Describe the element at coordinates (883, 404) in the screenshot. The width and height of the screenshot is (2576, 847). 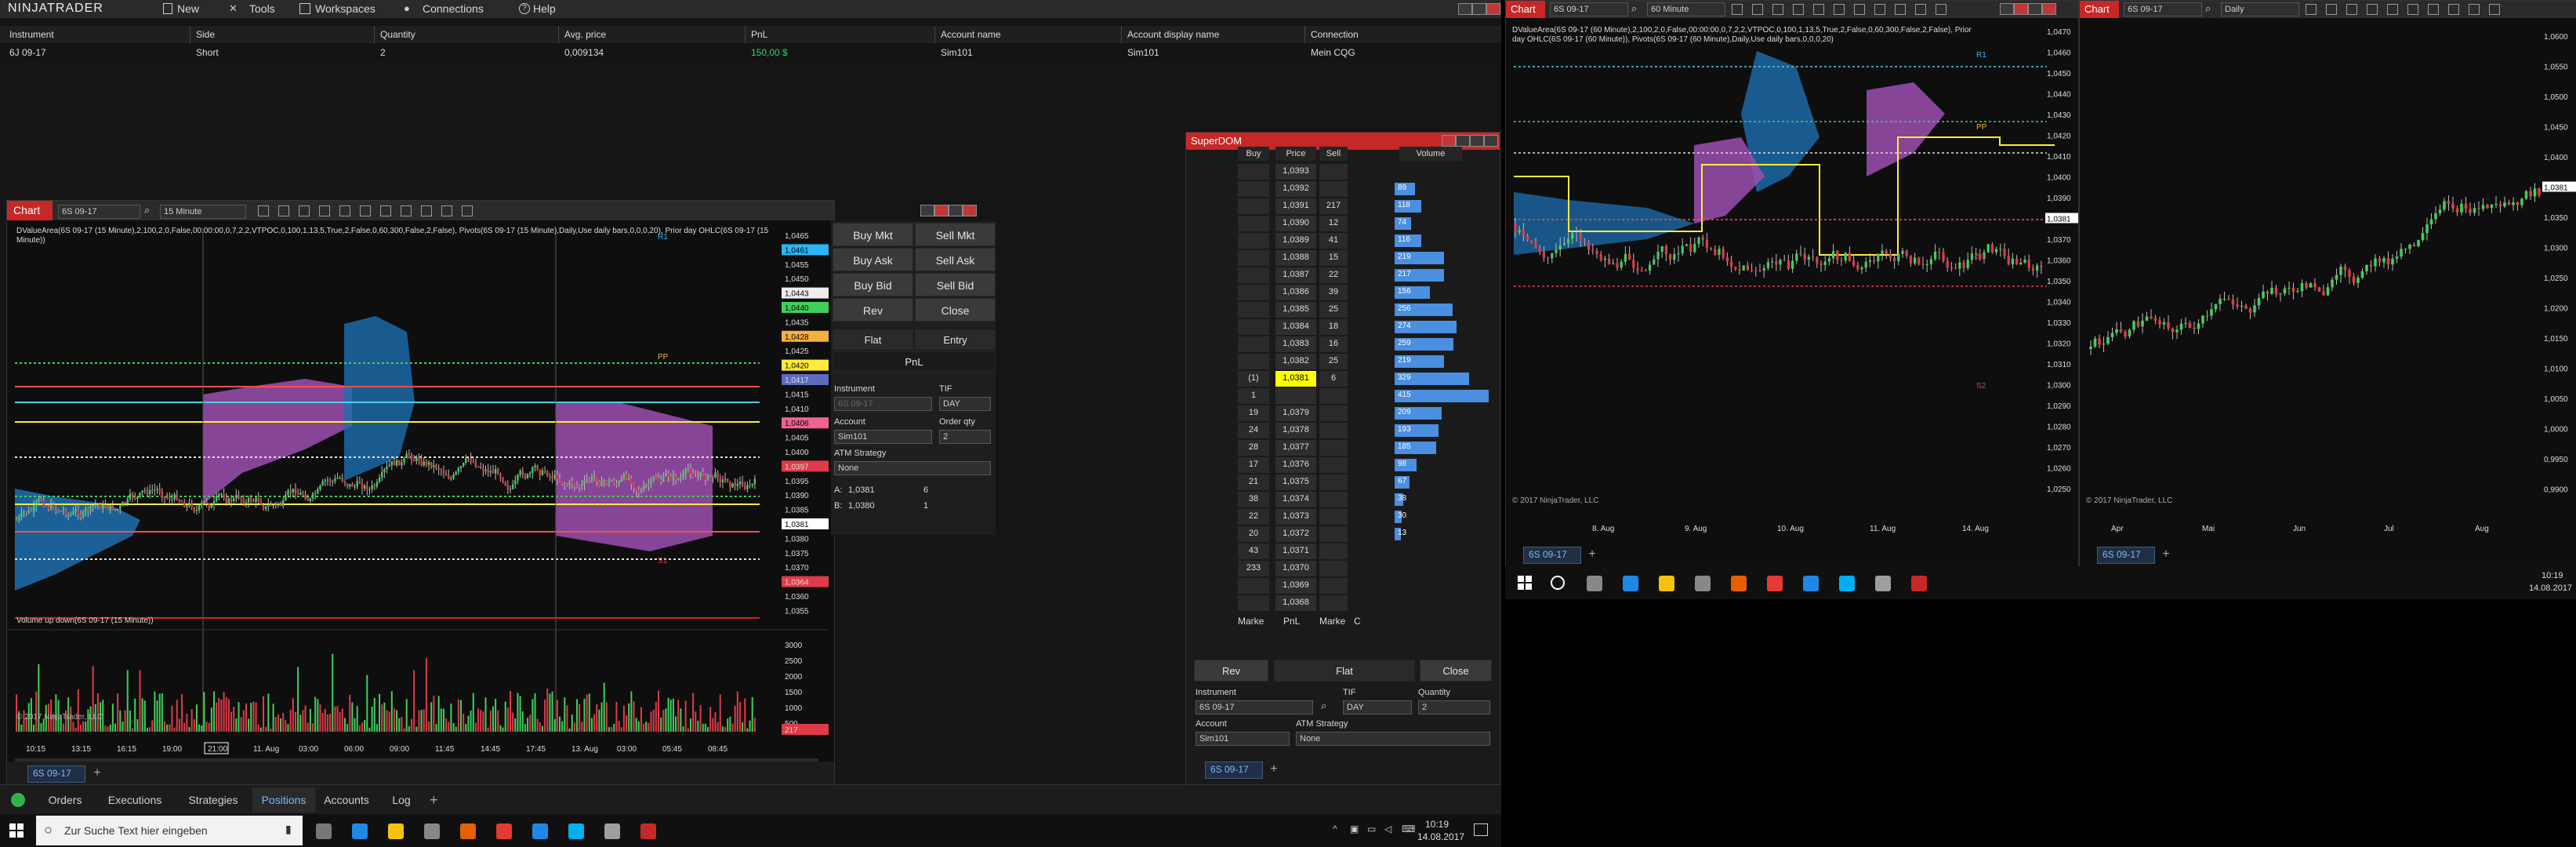
I see `instrument-select: 6S 09-17` at that location.